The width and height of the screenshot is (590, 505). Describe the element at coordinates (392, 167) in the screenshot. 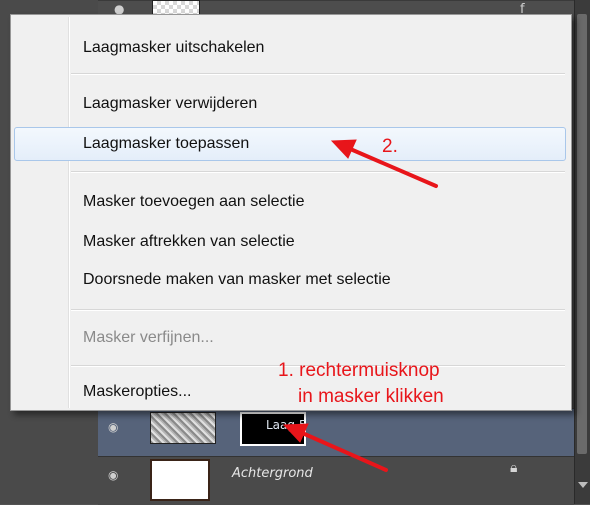

I see `arrow-to-toepassen` at that location.